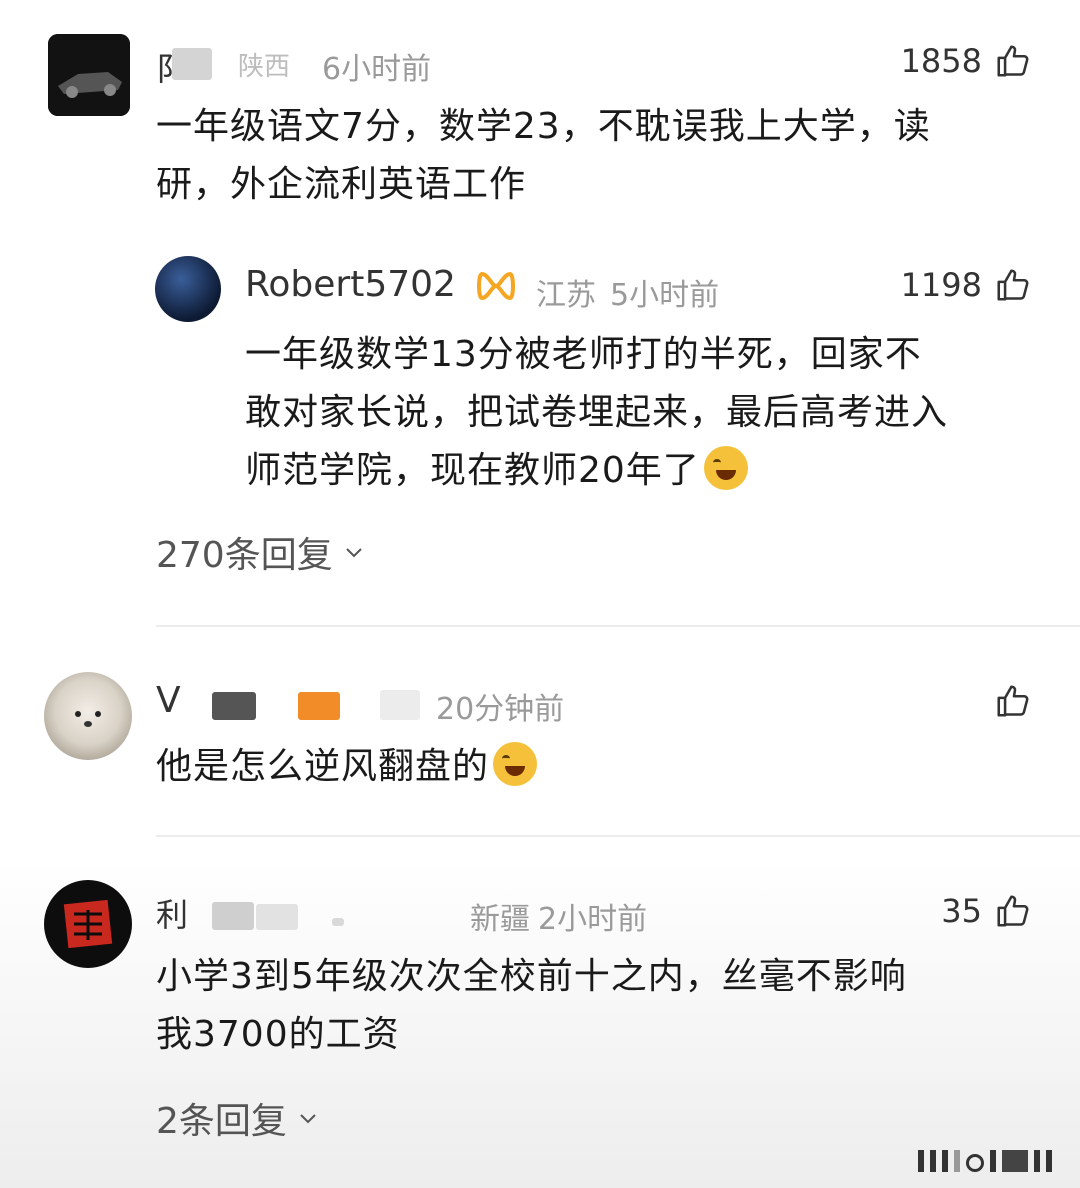  What do you see at coordinates (531, 976) in the screenshot?
I see `comment-3-line-1: 小学3到5年级次次全校前十之内，丝毫不影响` at bounding box center [531, 976].